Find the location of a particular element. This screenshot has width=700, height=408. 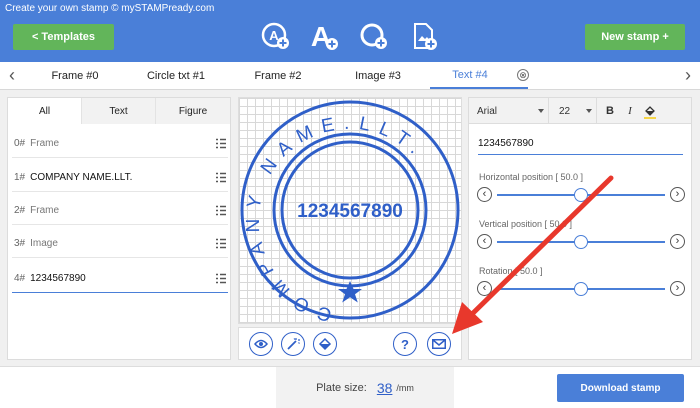

download-stamp-button: Download stamp is located at coordinates (620, 388).